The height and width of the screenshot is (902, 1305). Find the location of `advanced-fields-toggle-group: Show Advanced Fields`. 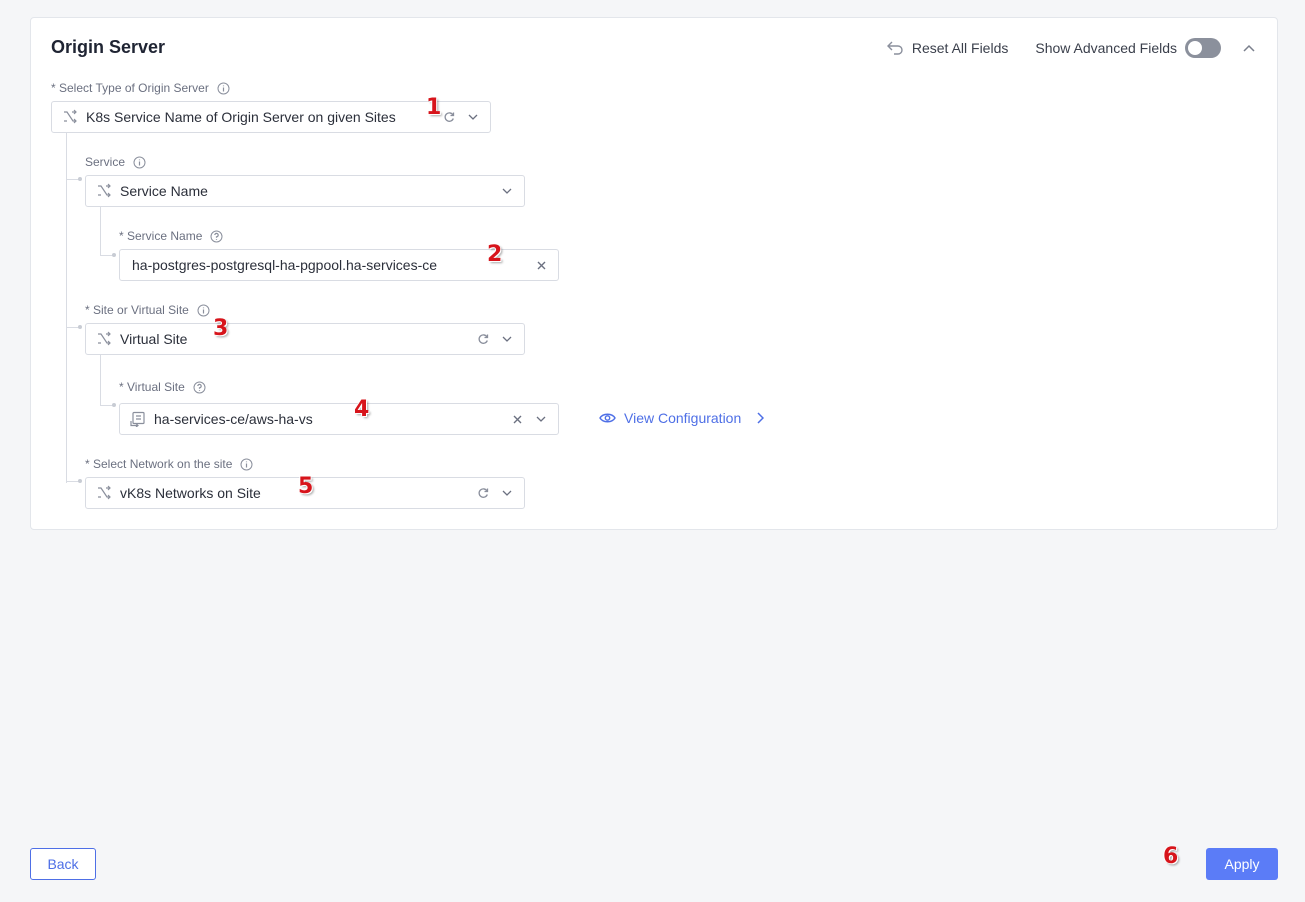

advanced-fields-toggle-group: Show Advanced Fields is located at coordinates (1128, 48).